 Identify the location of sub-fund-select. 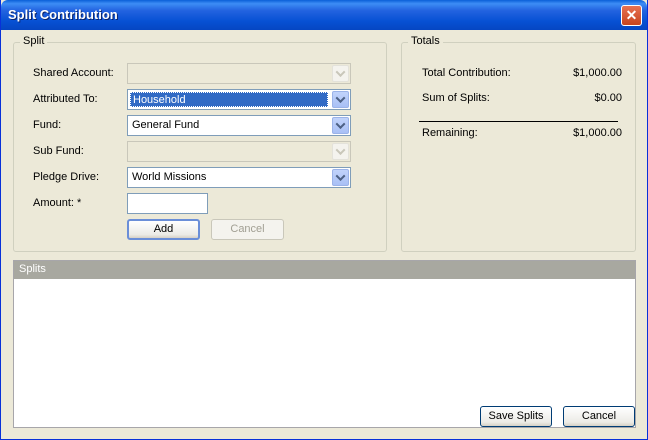
(239, 151).